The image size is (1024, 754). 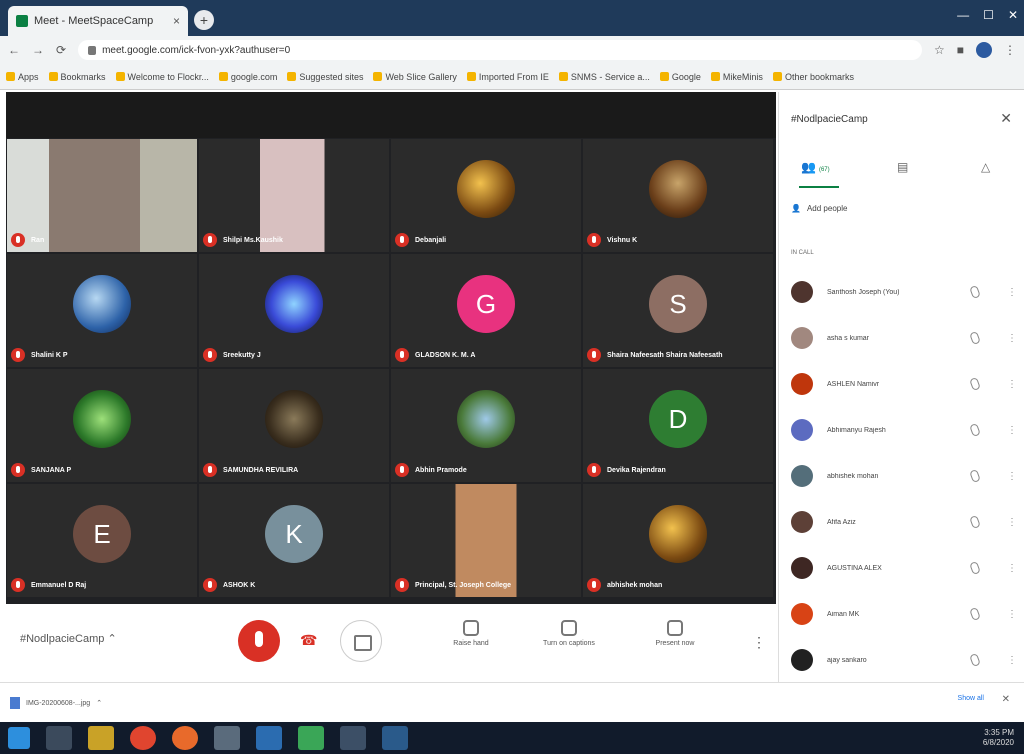 I want to click on other-bookmarks: Other bookmarks, so click(x=813, y=77).